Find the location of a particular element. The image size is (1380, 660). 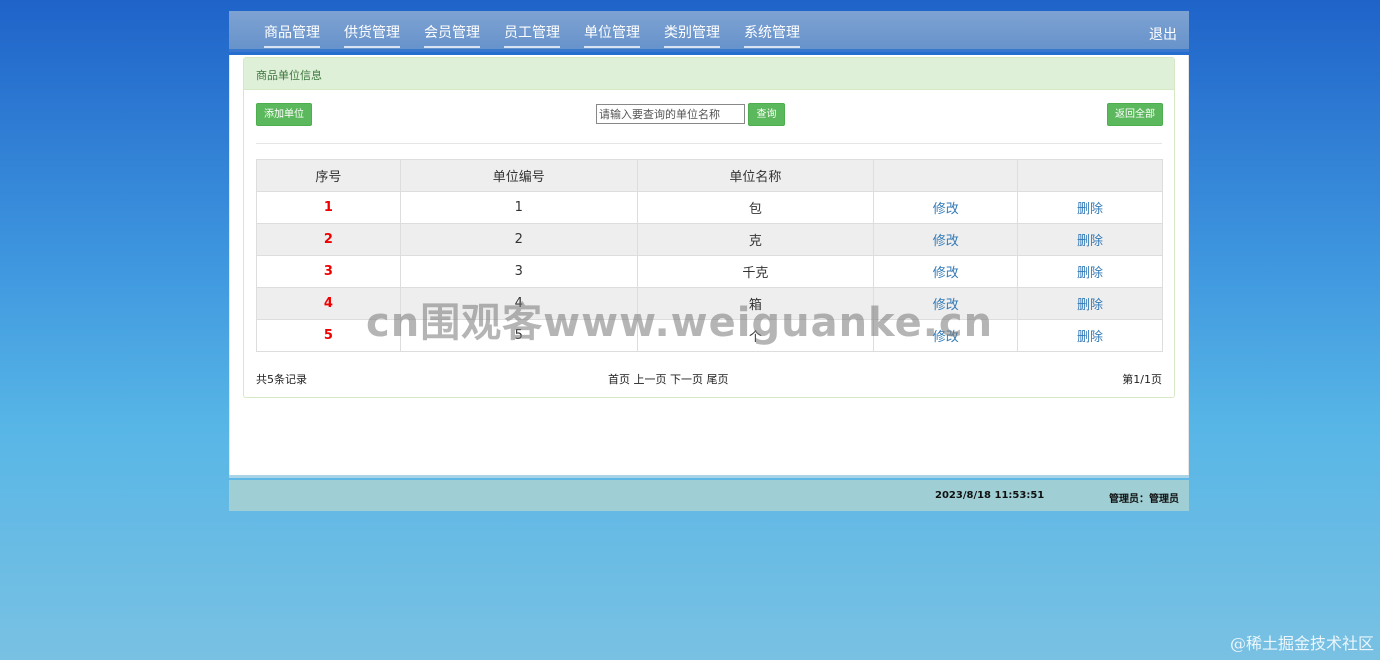

divider is located at coordinates (709, 143).